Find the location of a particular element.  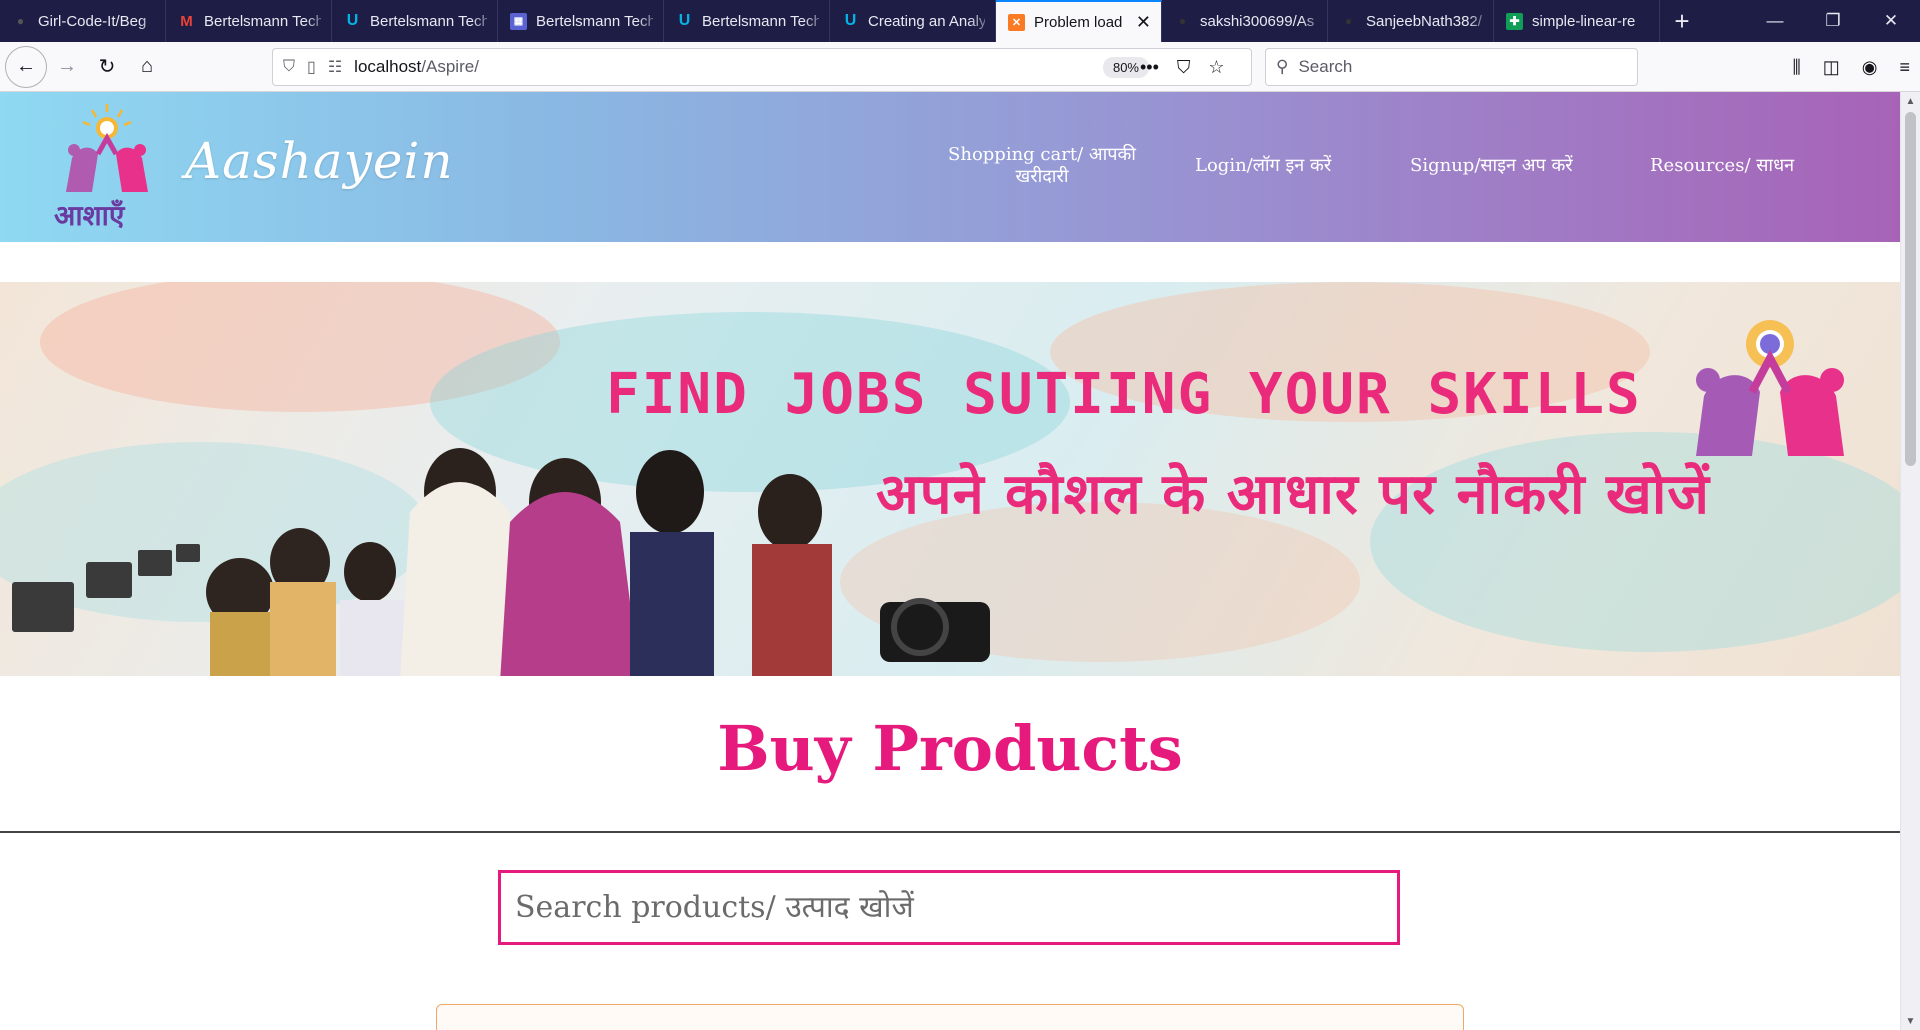

tab-title: Problem load is located at coordinates (1078, 22).